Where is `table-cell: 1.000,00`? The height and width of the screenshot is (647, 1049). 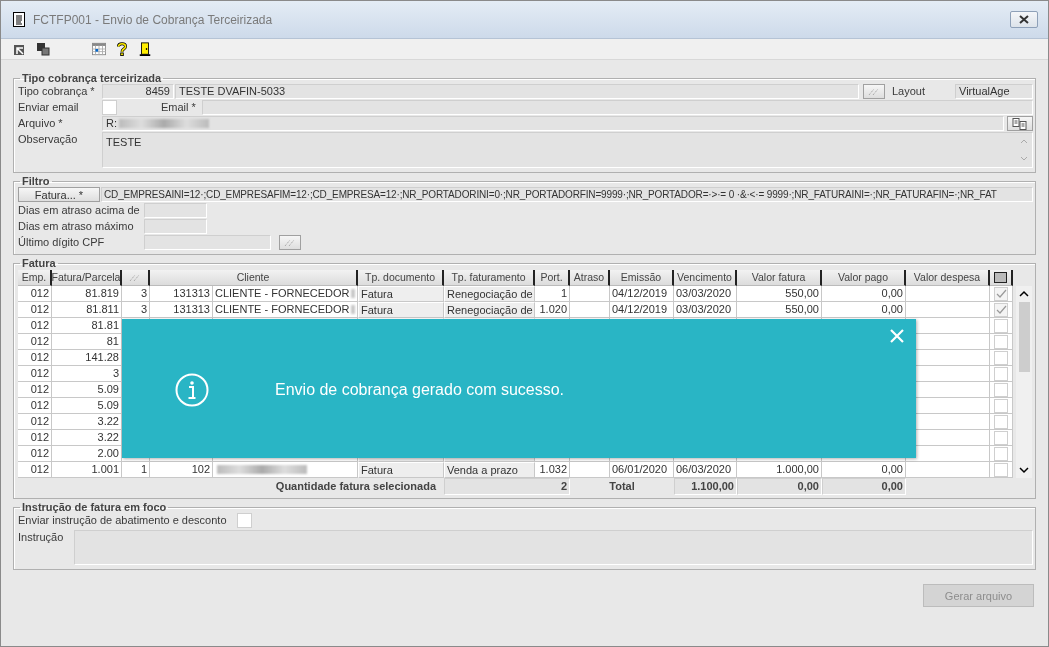 table-cell: 1.000,00 is located at coordinates (779, 470).